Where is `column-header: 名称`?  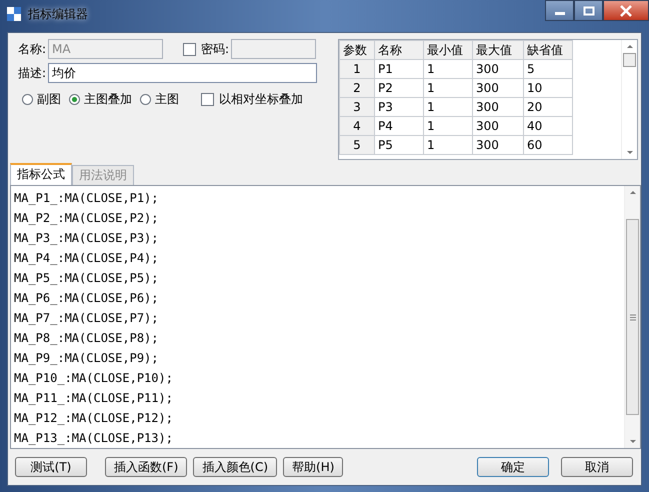
column-header: 名称 is located at coordinates (399, 50).